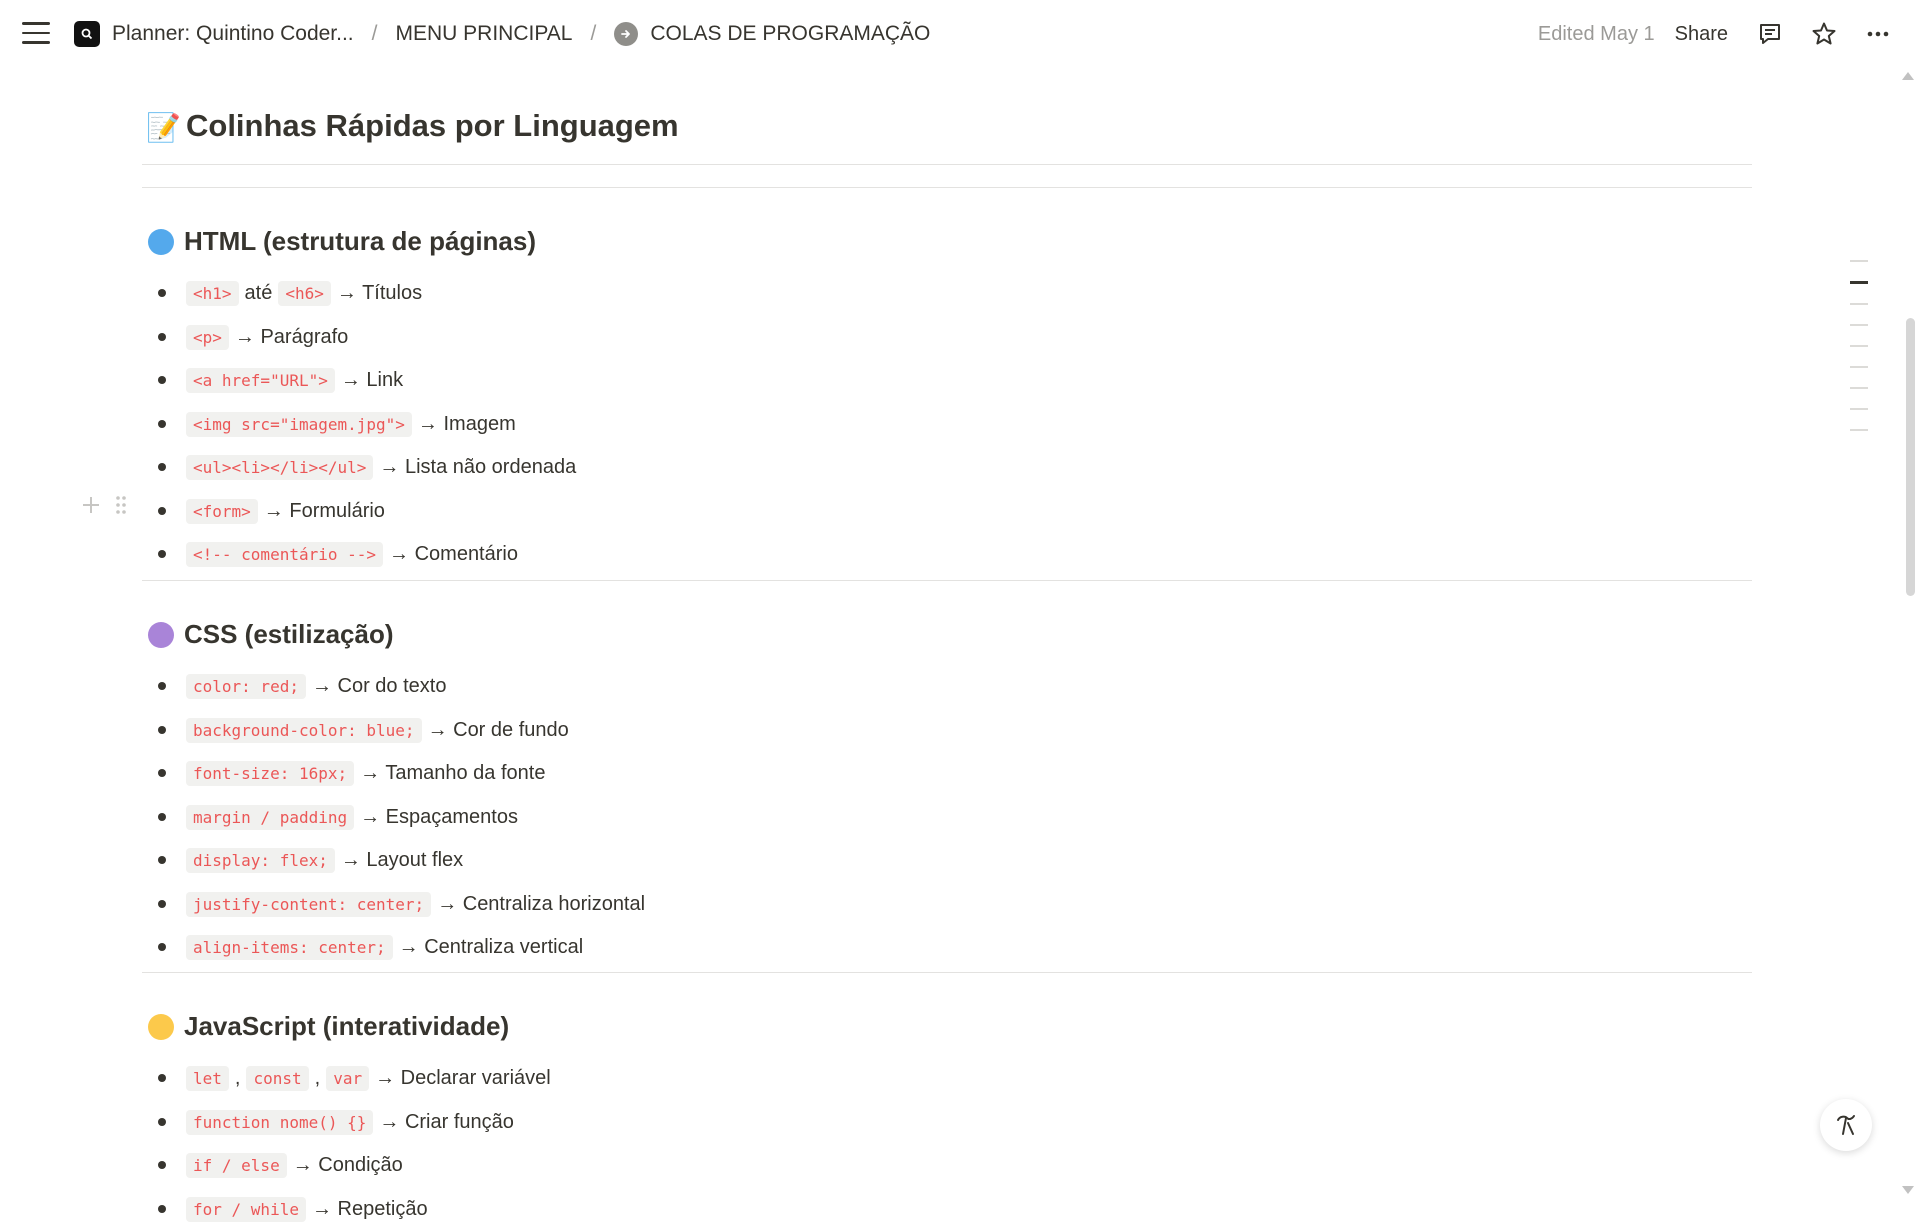 The image size is (1918, 1231). Describe the element at coordinates (1859, 282) in the screenshot. I see `outline-mark-active` at that location.